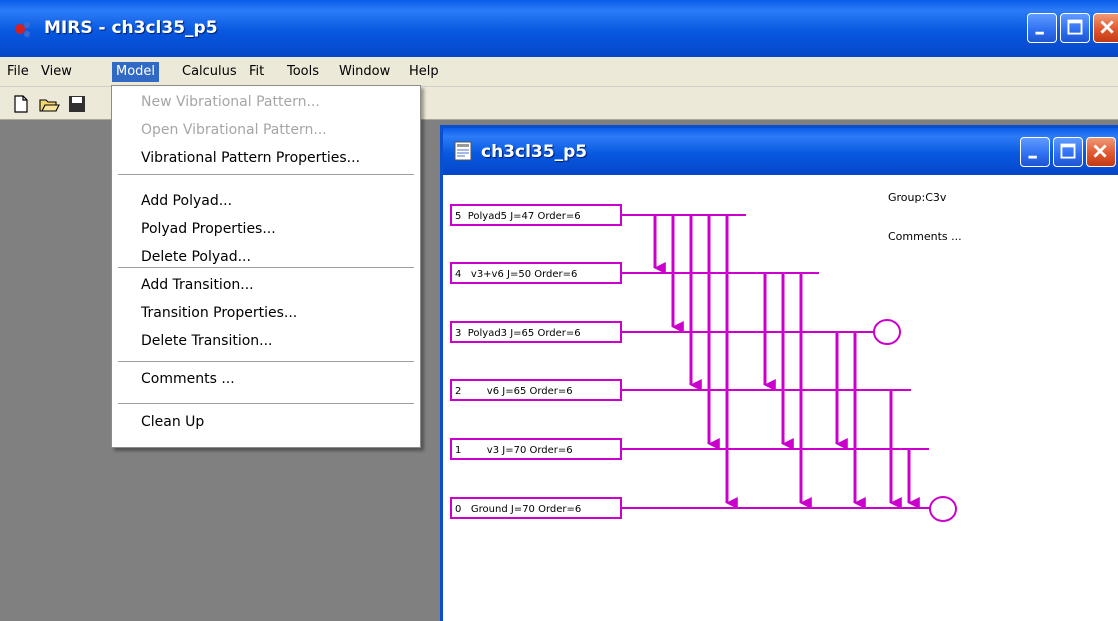 The image size is (1118, 621). What do you see at coordinates (364, 72) in the screenshot?
I see `menu-window: Window` at bounding box center [364, 72].